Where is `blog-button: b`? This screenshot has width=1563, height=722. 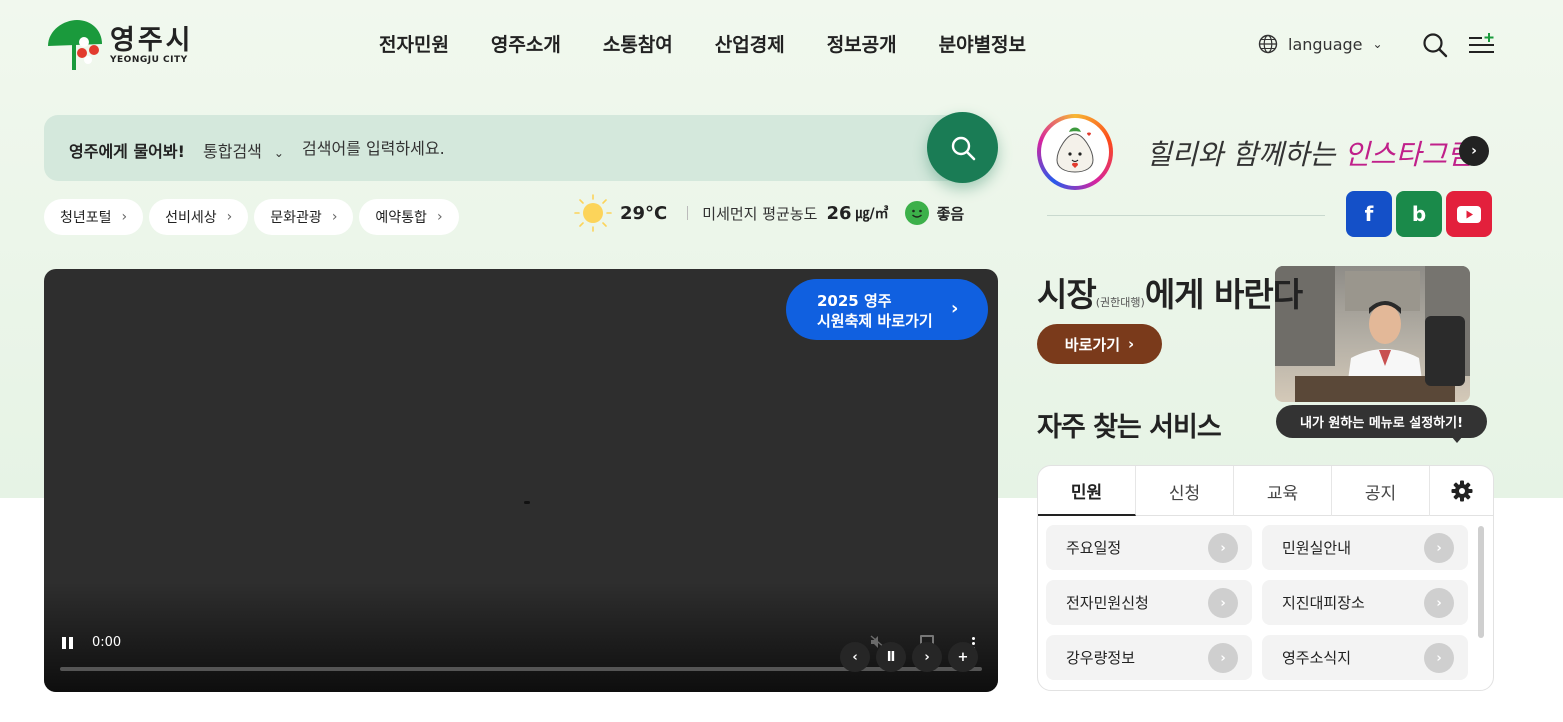
blog-button: b is located at coordinates (1419, 214).